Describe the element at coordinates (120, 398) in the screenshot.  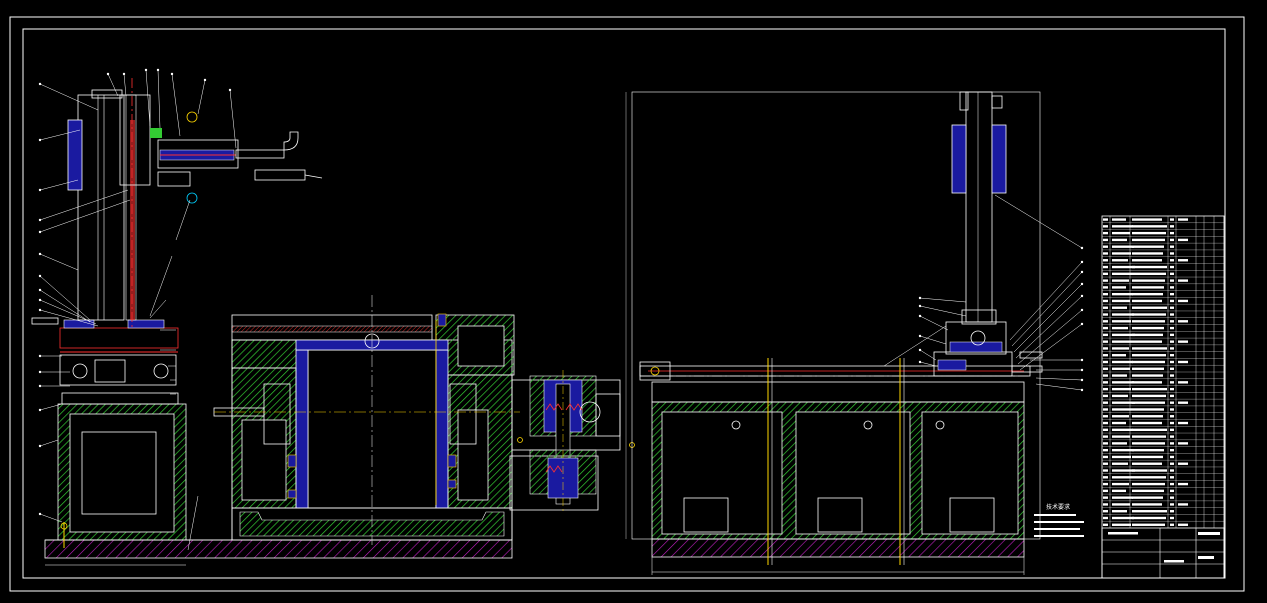
I see `base-top-plate` at that location.